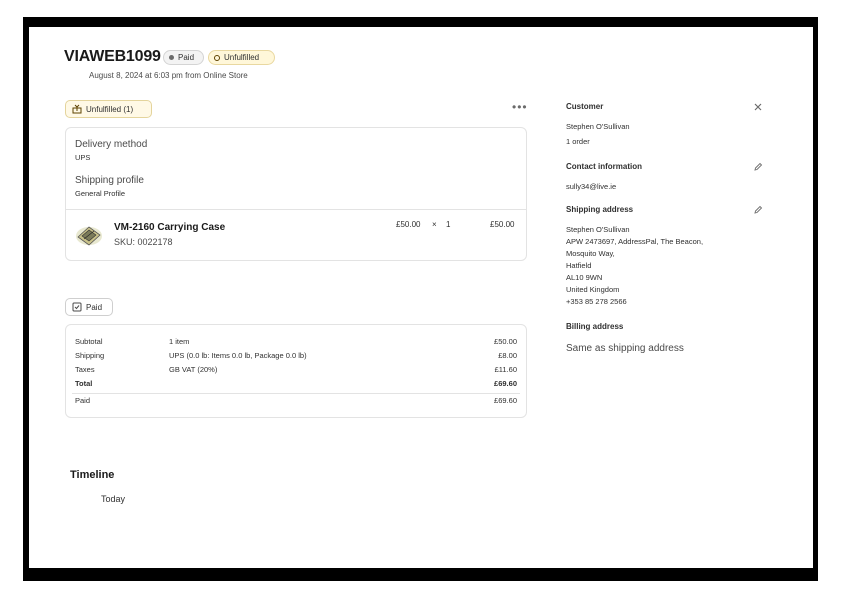  I want to click on more-horizontal-icon: •••, so click(520, 107).